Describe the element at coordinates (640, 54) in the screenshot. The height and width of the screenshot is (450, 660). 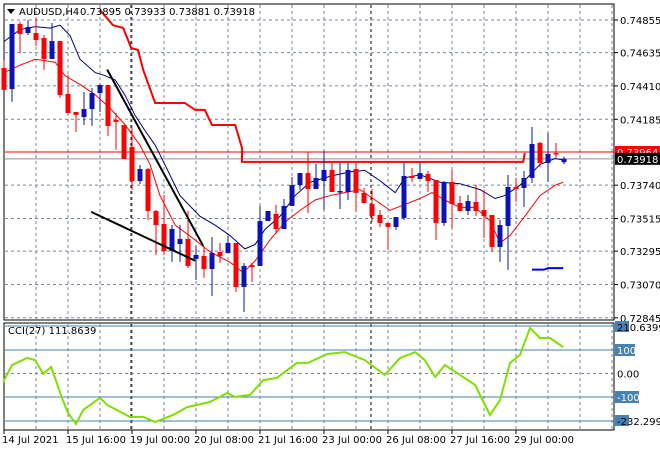
I see `price-tick-label: 0.74635` at that location.